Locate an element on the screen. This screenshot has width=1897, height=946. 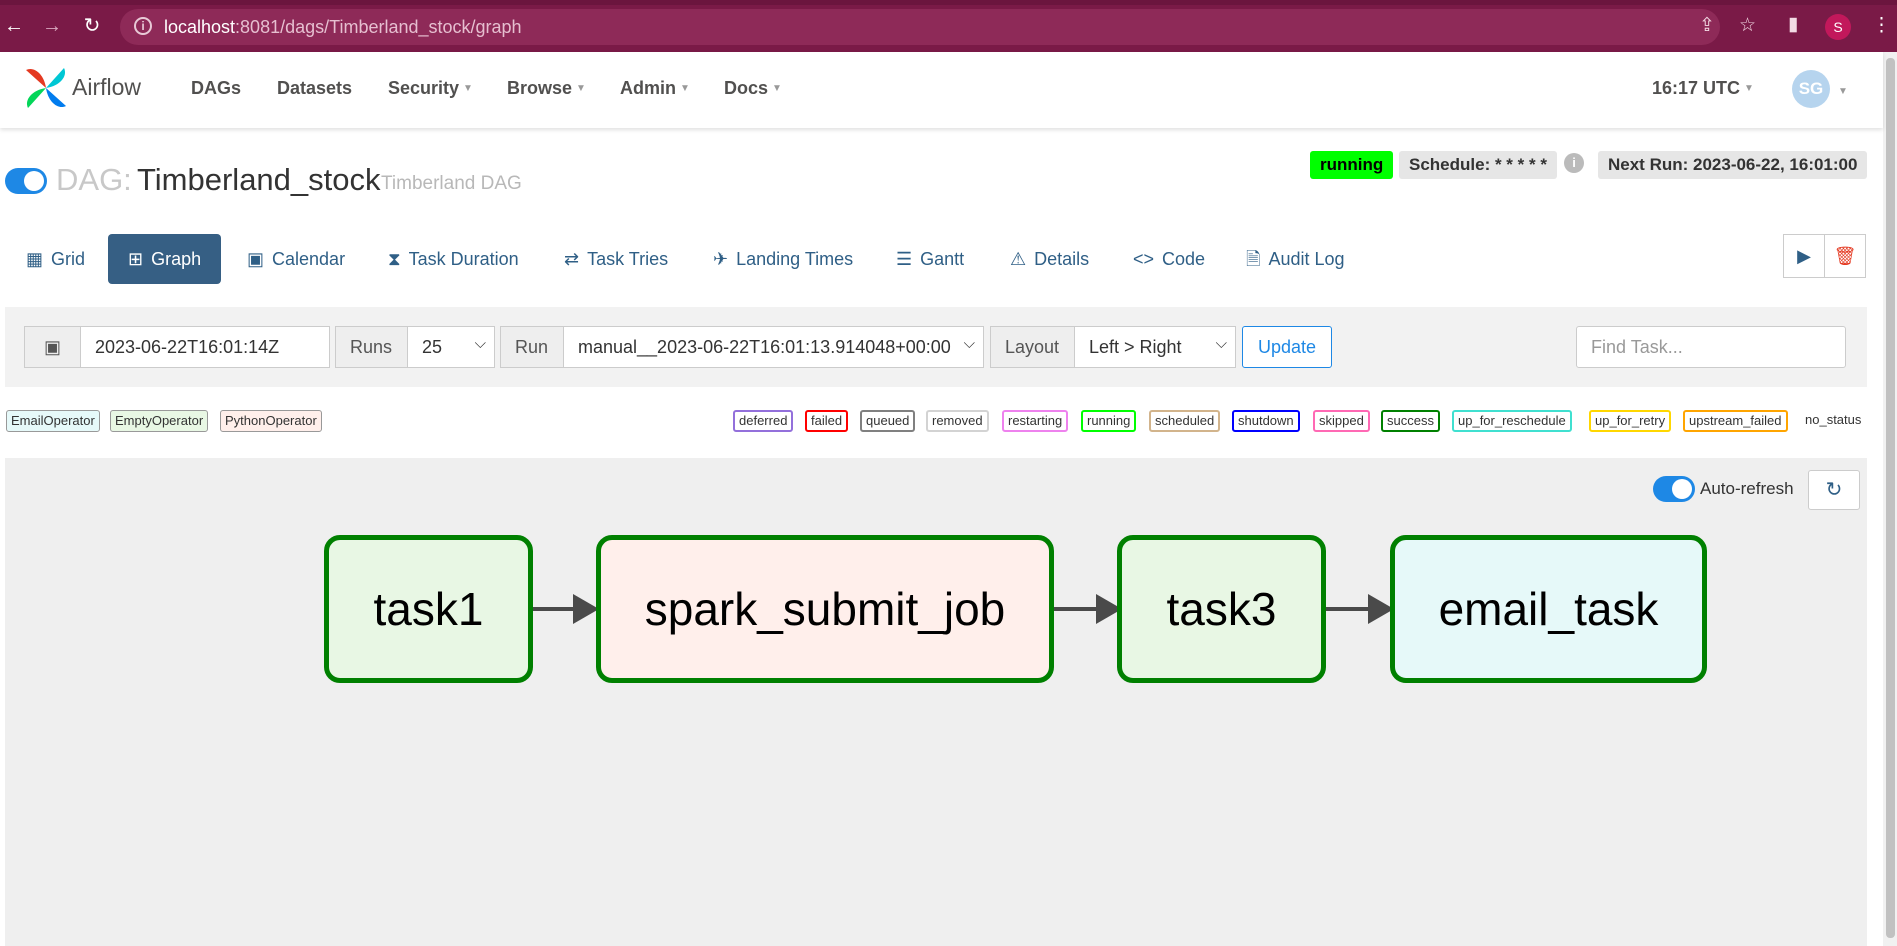
dag-description: Timberland DAG is located at coordinates (451, 183).